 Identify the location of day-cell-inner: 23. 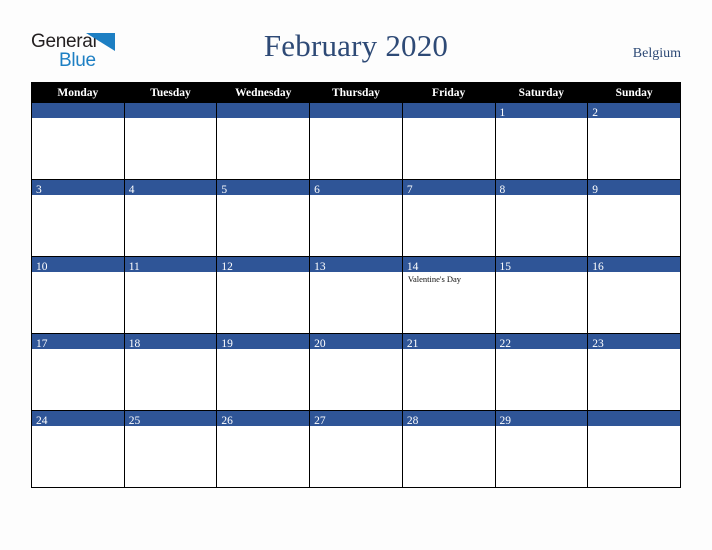
(634, 372).